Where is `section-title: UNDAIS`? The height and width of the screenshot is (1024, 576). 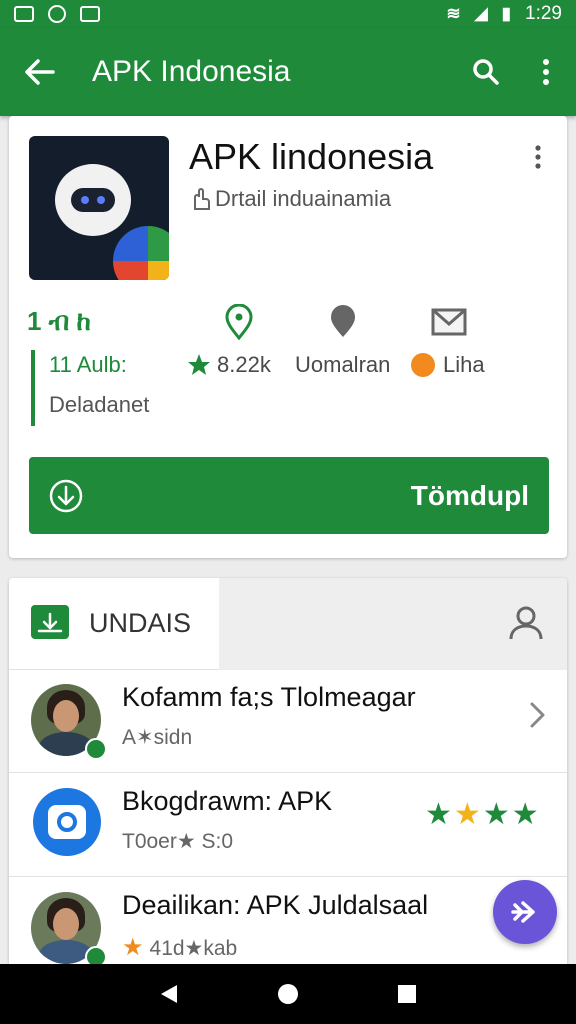
section-title: UNDAIS is located at coordinates (140, 623).